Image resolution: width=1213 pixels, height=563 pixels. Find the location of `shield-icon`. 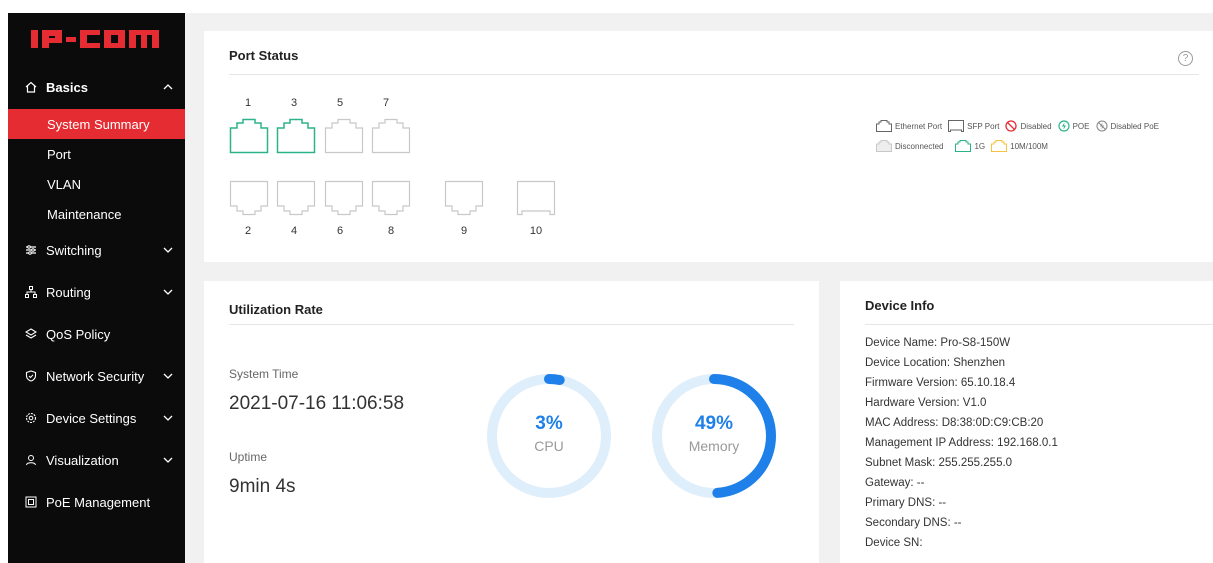

shield-icon is located at coordinates (31, 376).